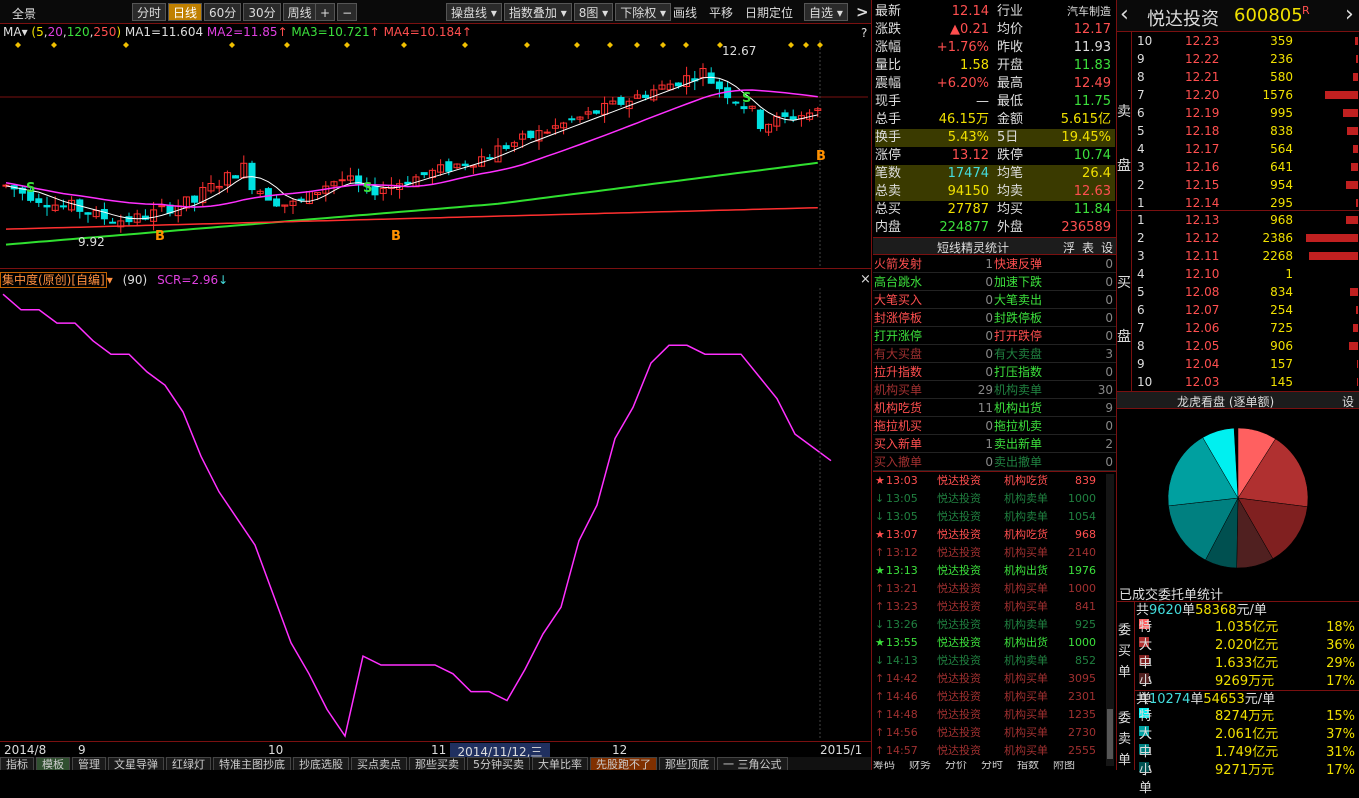 This screenshot has height=798, width=1359. I want to click on sell-level-row: 6 12.19 995, so click(1245, 113).